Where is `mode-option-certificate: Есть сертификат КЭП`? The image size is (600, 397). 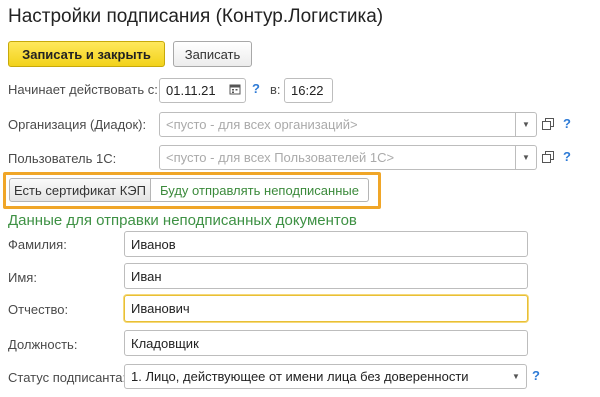
mode-option-certificate: Есть сертификат КЭП is located at coordinates (80, 190).